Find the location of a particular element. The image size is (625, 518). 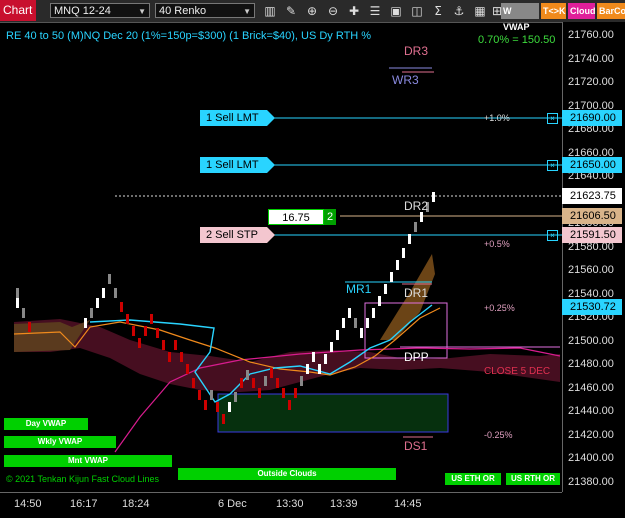

zoom-in-icon: ⊕ is located at coordinates (312, 11).